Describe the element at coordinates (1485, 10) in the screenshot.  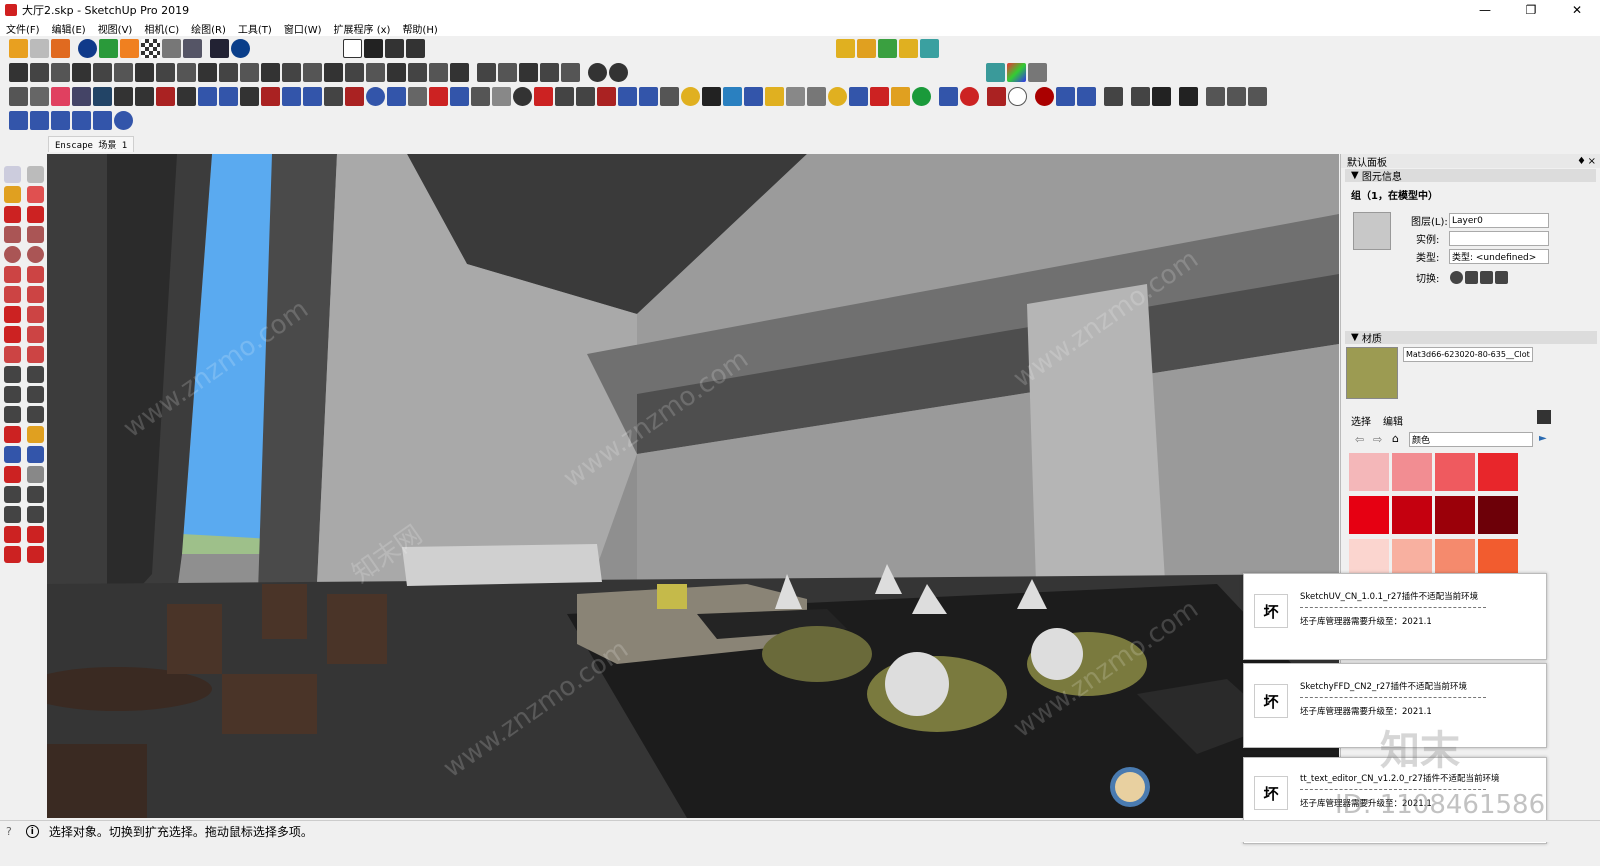
I see `minimize-button: —` at that location.